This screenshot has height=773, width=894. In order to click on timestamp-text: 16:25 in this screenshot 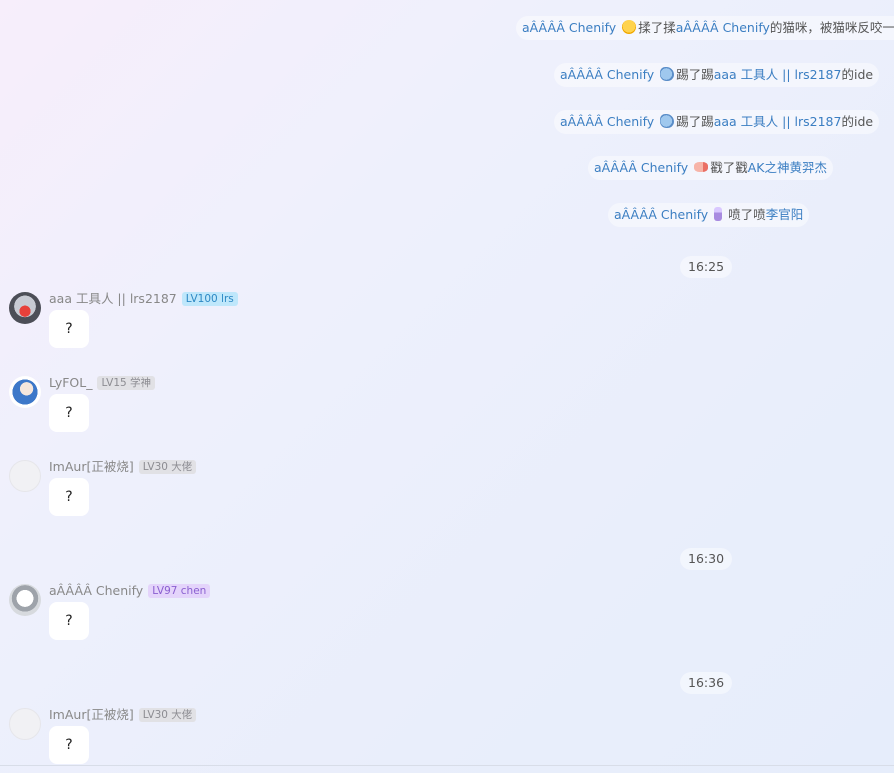, I will do `click(706, 266)`.